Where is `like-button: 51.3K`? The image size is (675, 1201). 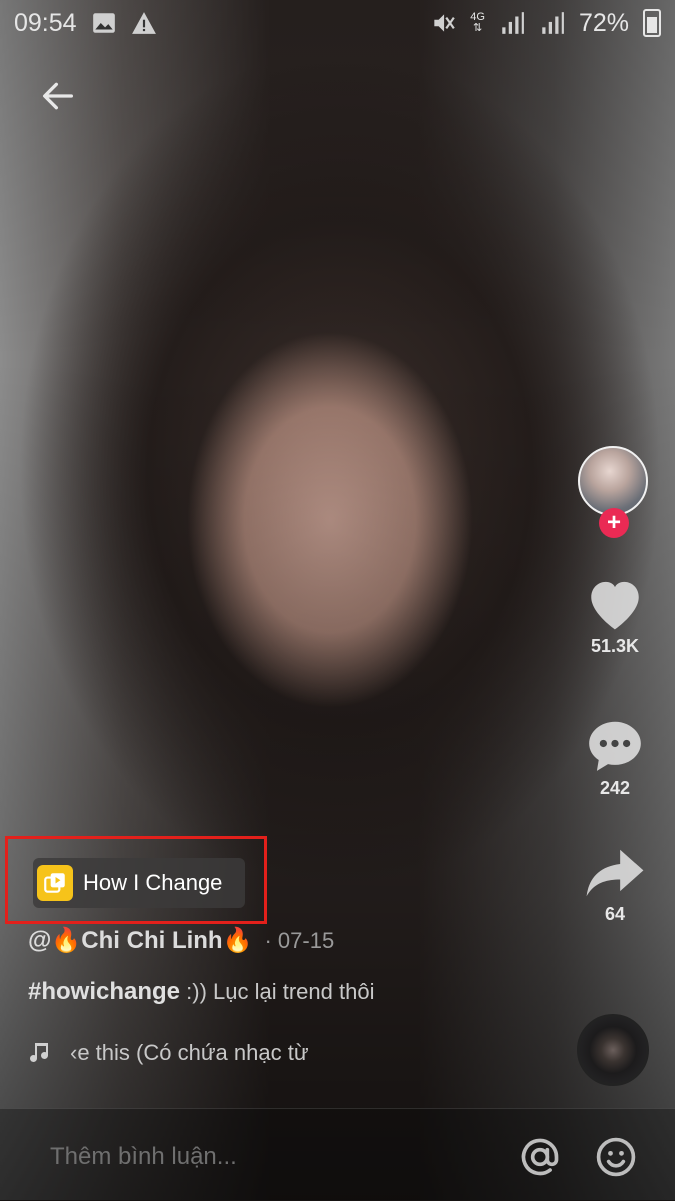
like-button: 51.3K is located at coordinates (615, 615).